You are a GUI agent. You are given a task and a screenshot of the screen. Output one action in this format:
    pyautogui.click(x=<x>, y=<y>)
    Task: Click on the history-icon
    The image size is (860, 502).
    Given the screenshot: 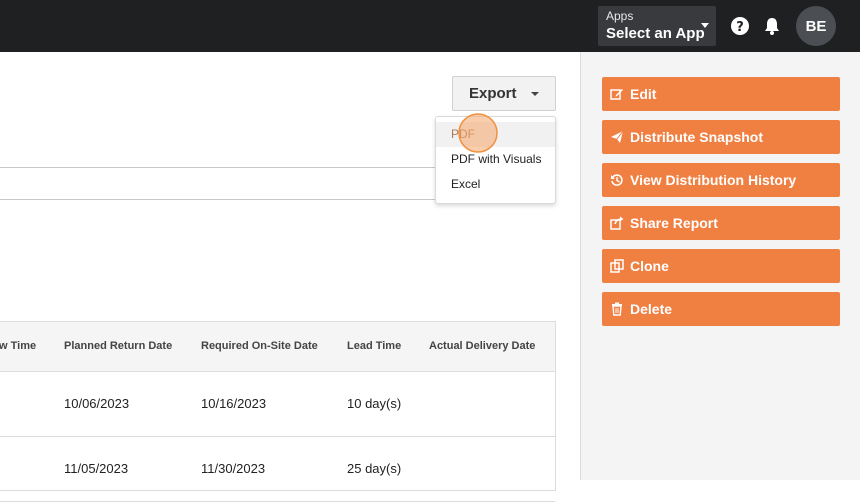 What is the action you would take?
    pyautogui.click(x=617, y=180)
    